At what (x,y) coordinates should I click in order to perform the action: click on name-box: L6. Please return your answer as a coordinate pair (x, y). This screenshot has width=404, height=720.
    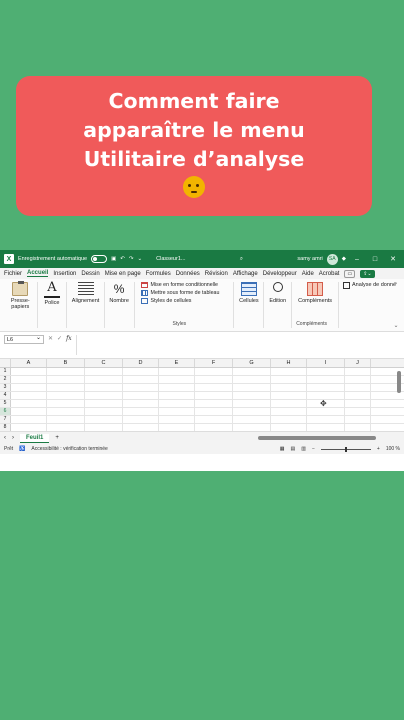
    Looking at the image, I should click on (24, 339).